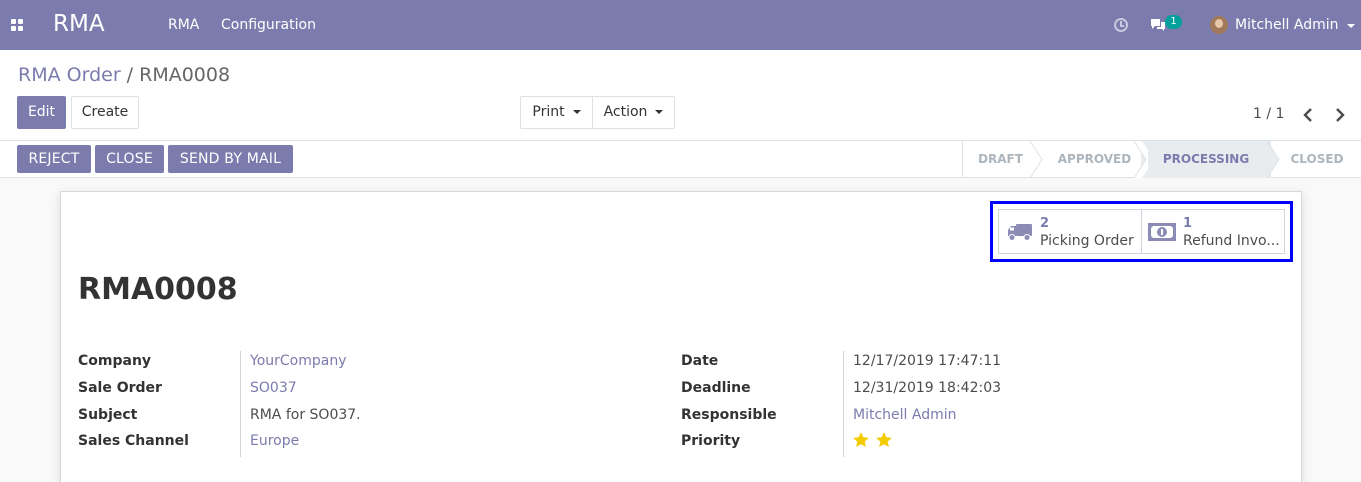  Describe the element at coordinates (108, 415) in the screenshot. I see `subject-label: Subject` at that location.